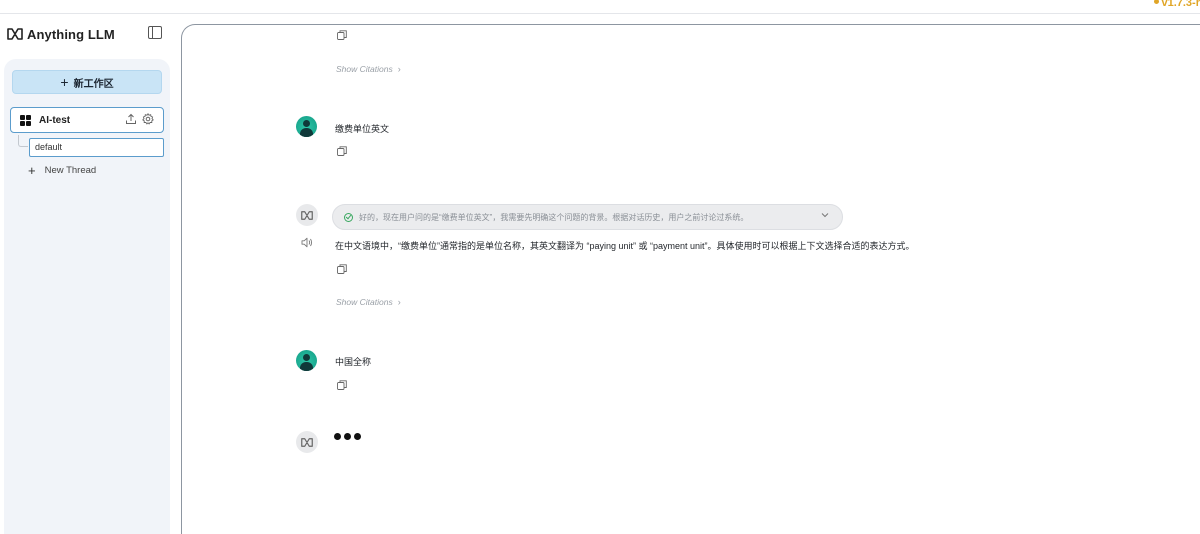  What do you see at coordinates (71, 34) in the screenshot?
I see `app-name: Anything LLM` at bounding box center [71, 34].